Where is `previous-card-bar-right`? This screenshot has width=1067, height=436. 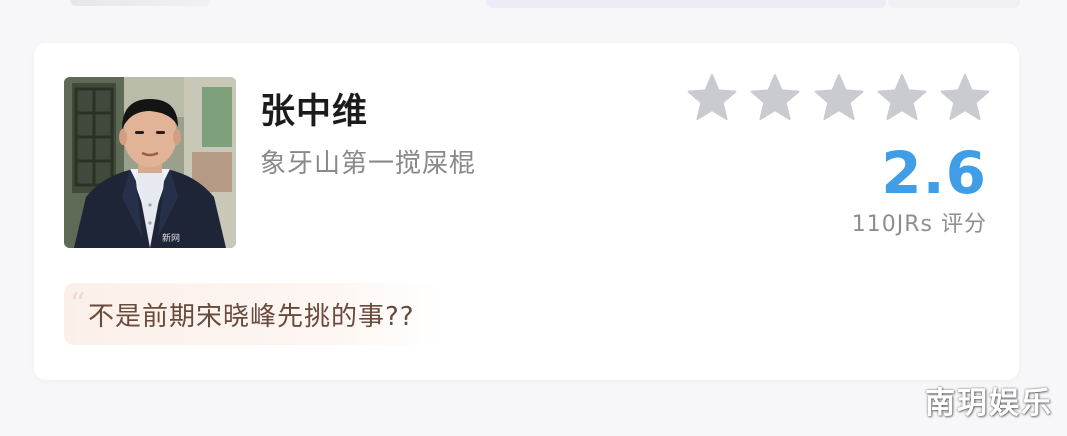
previous-card-bar-right is located at coordinates (954, 4).